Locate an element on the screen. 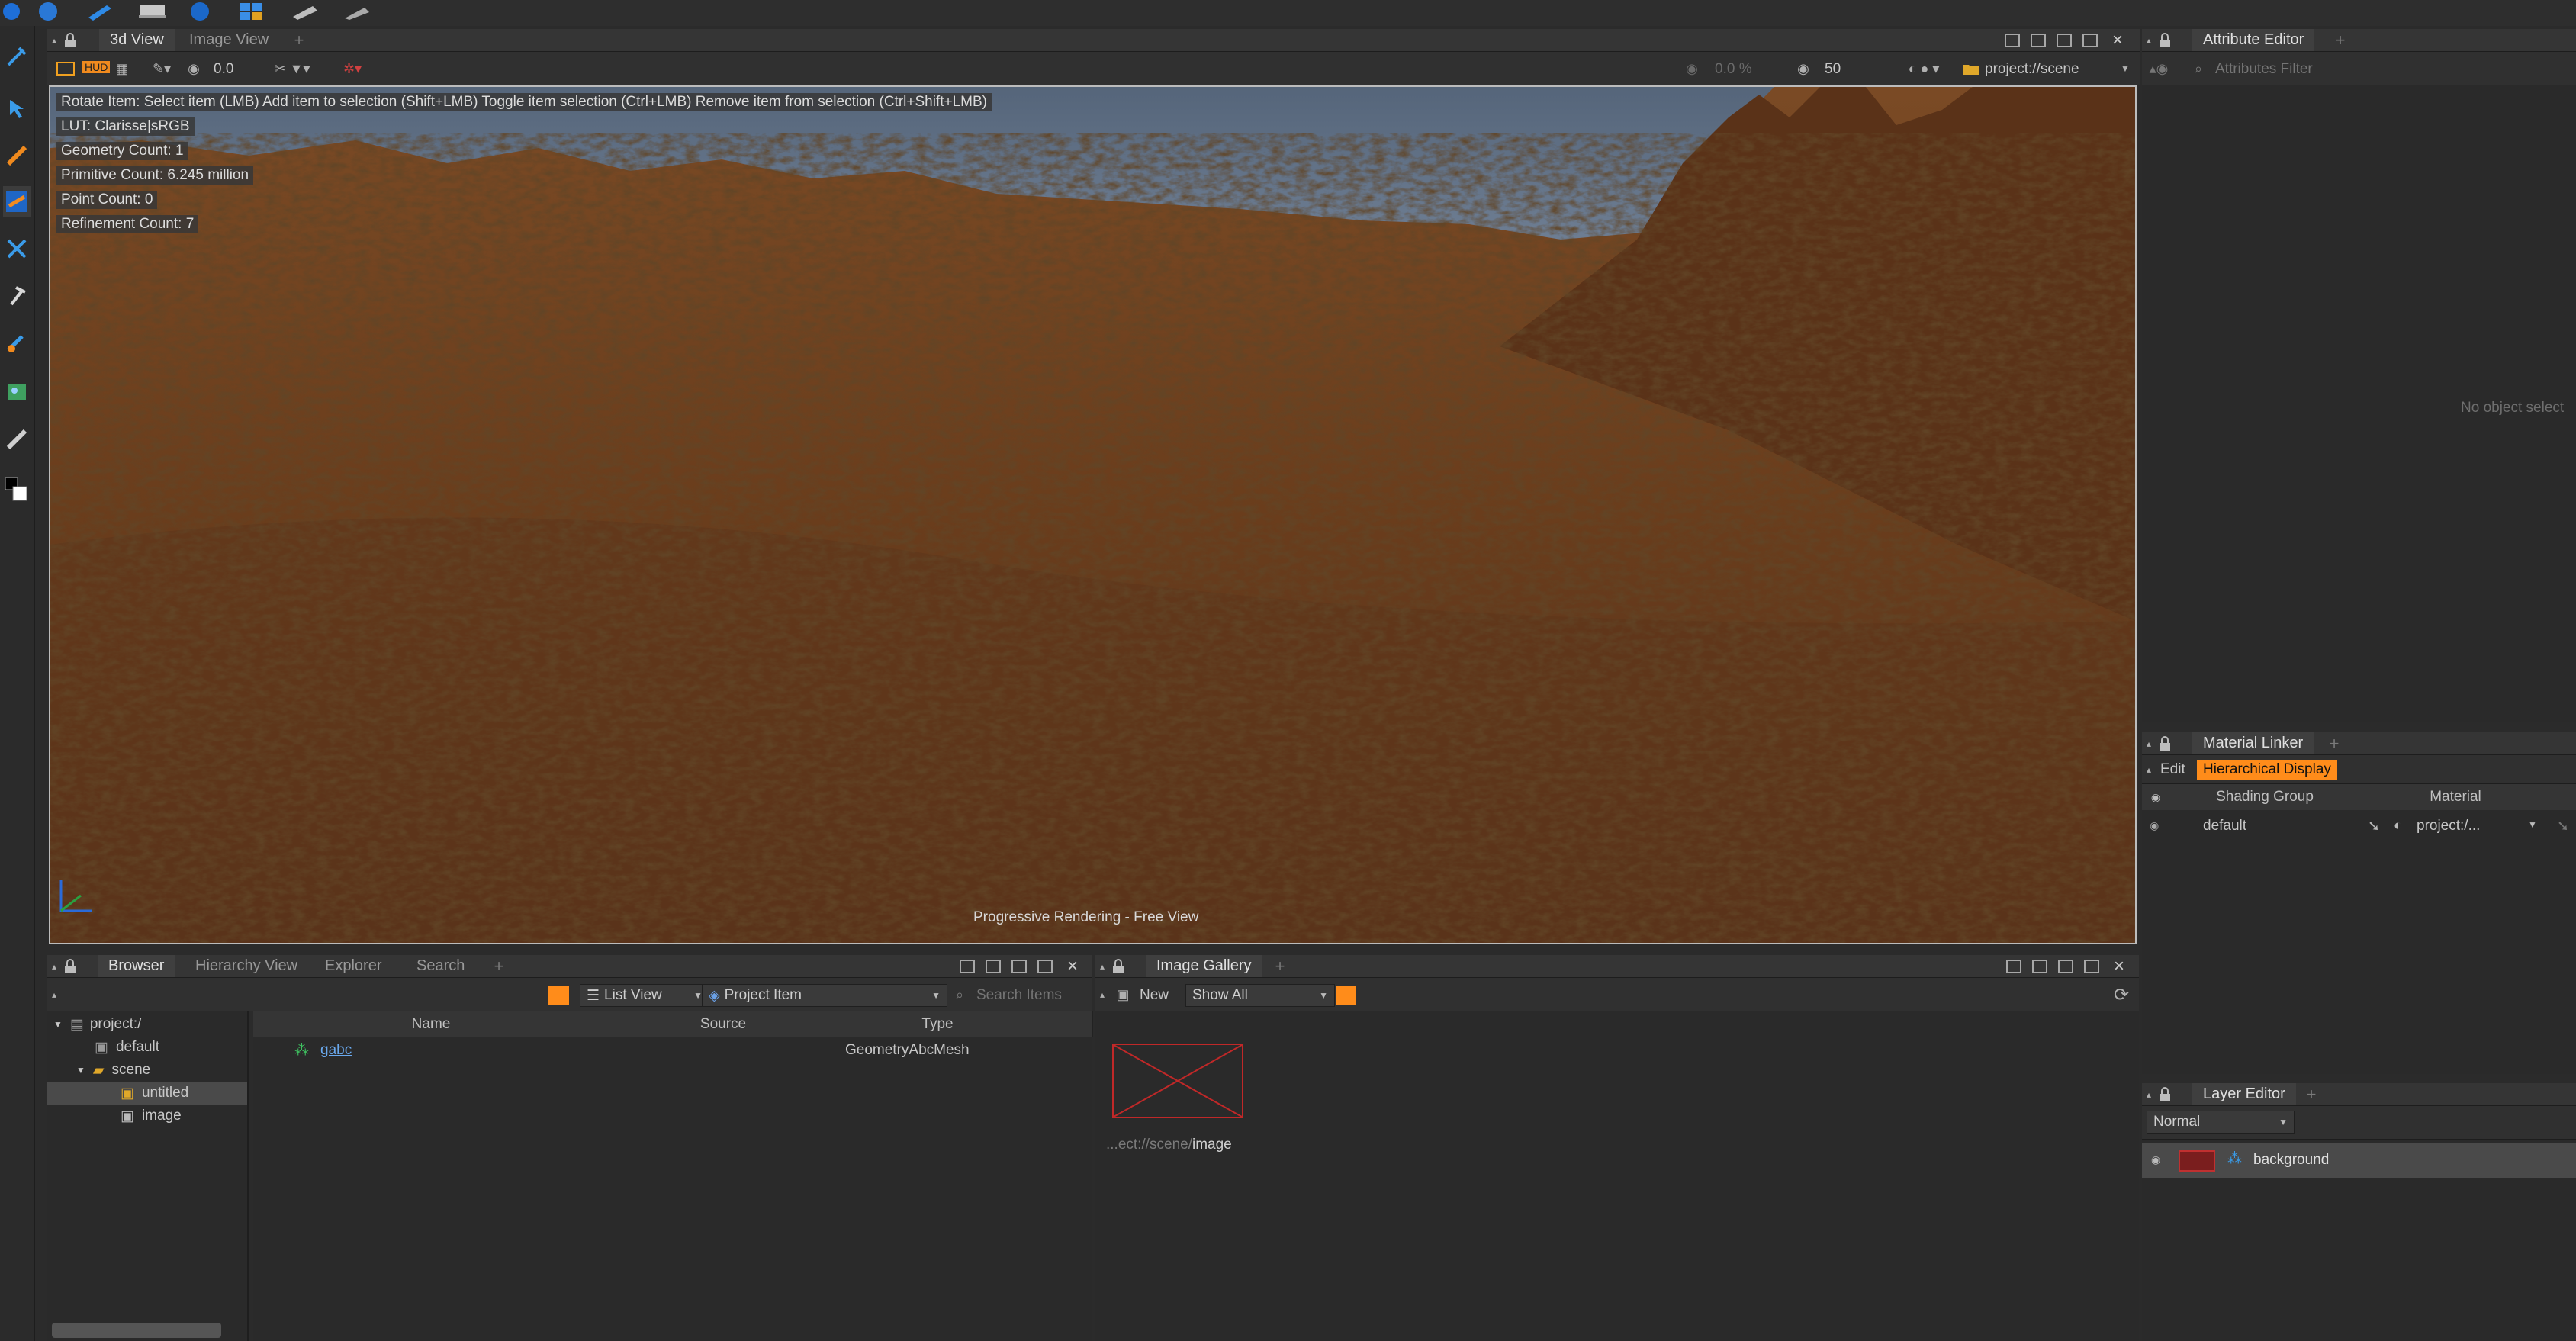 The height and width of the screenshot is (1341, 2576). show-all-select: Show All ▼ is located at coordinates (1260, 995).